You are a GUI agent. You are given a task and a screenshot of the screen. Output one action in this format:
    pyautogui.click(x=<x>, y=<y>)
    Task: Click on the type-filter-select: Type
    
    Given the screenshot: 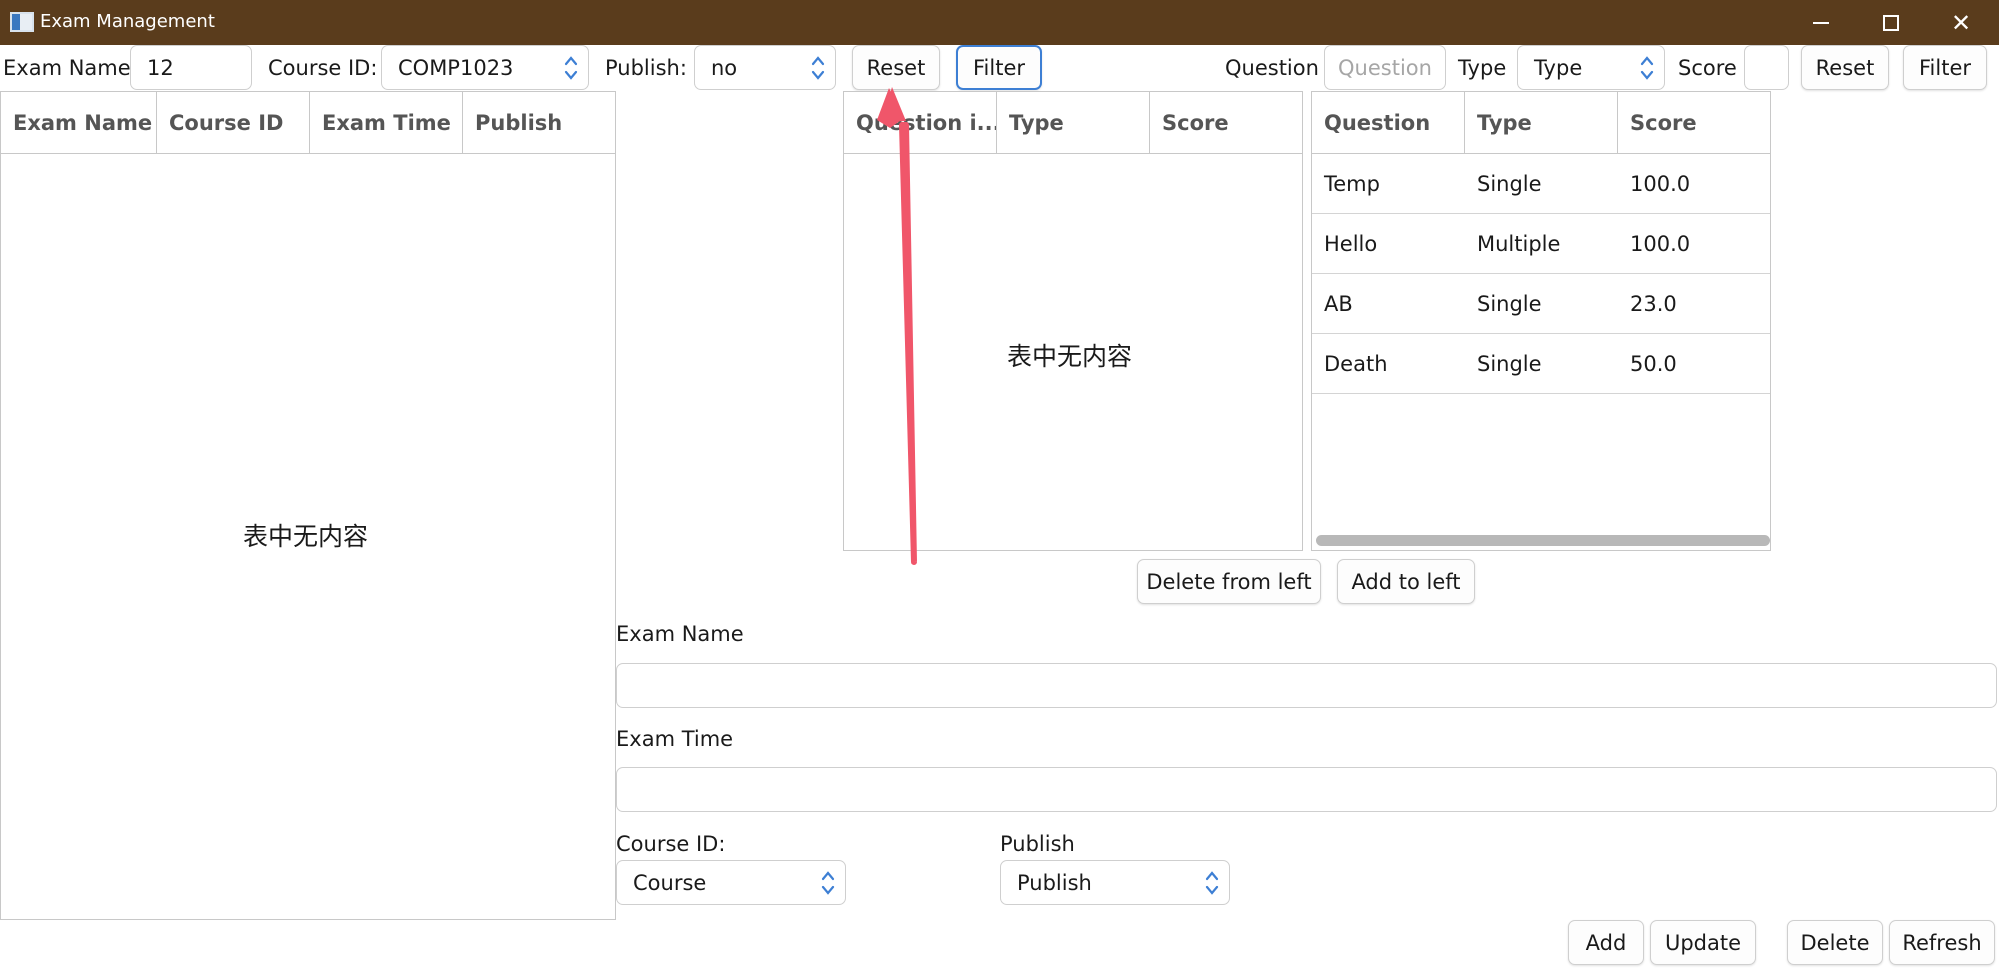 What is the action you would take?
    pyautogui.click(x=1591, y=67)
    